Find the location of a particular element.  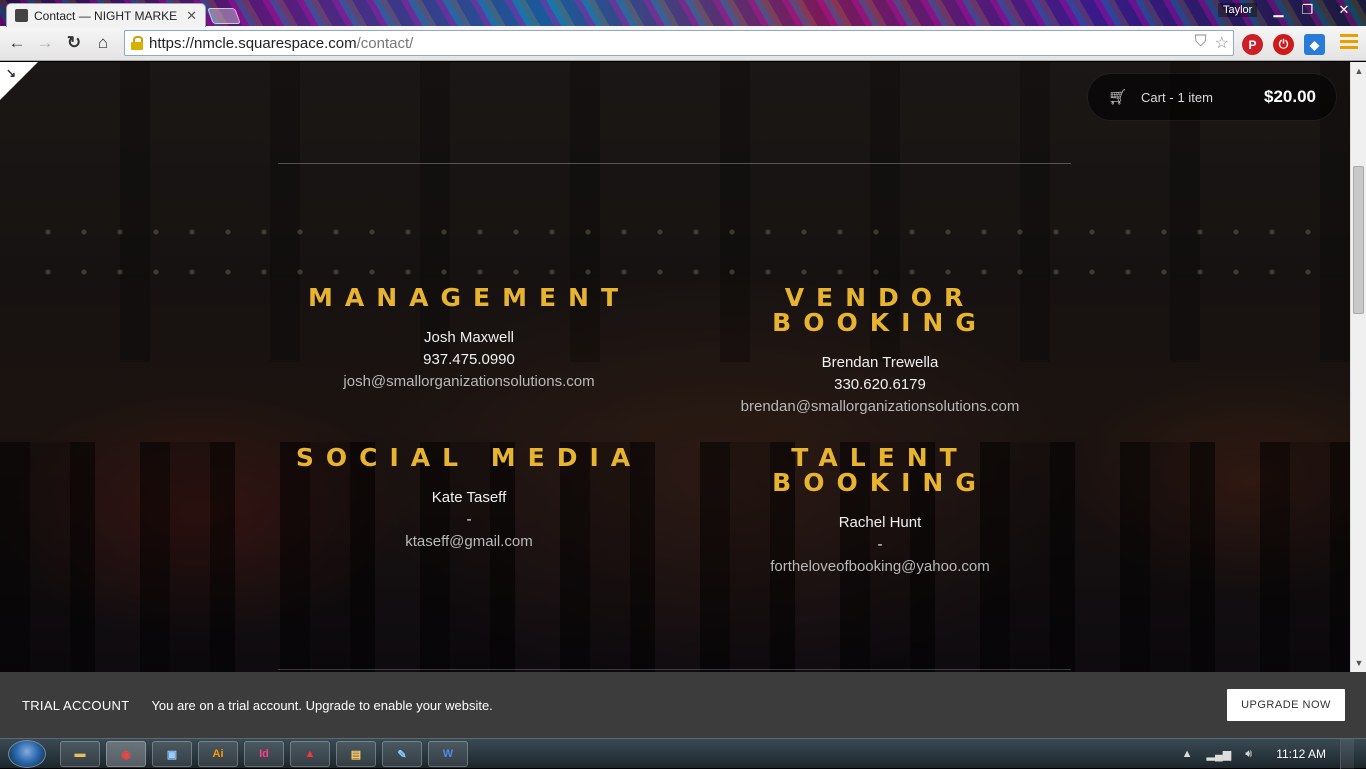

contact-phone: 330.620.6179 is located at coordinates (880, 384).